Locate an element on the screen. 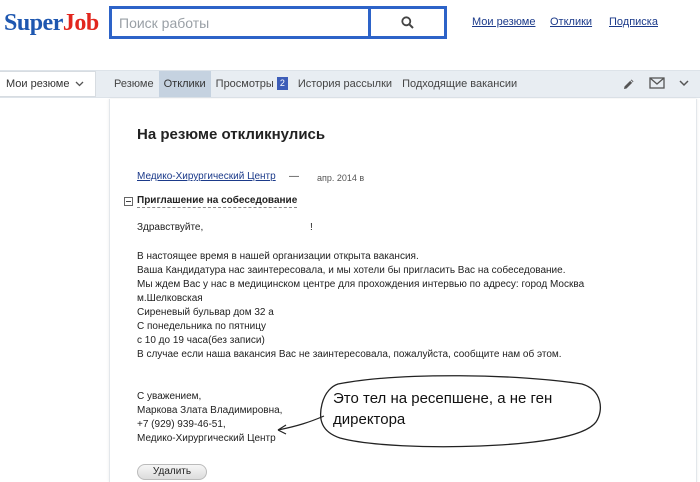 The image size is (700, 482). signature-phone: +7 (929) 939-46-51, is located at coordinates (181, 424).